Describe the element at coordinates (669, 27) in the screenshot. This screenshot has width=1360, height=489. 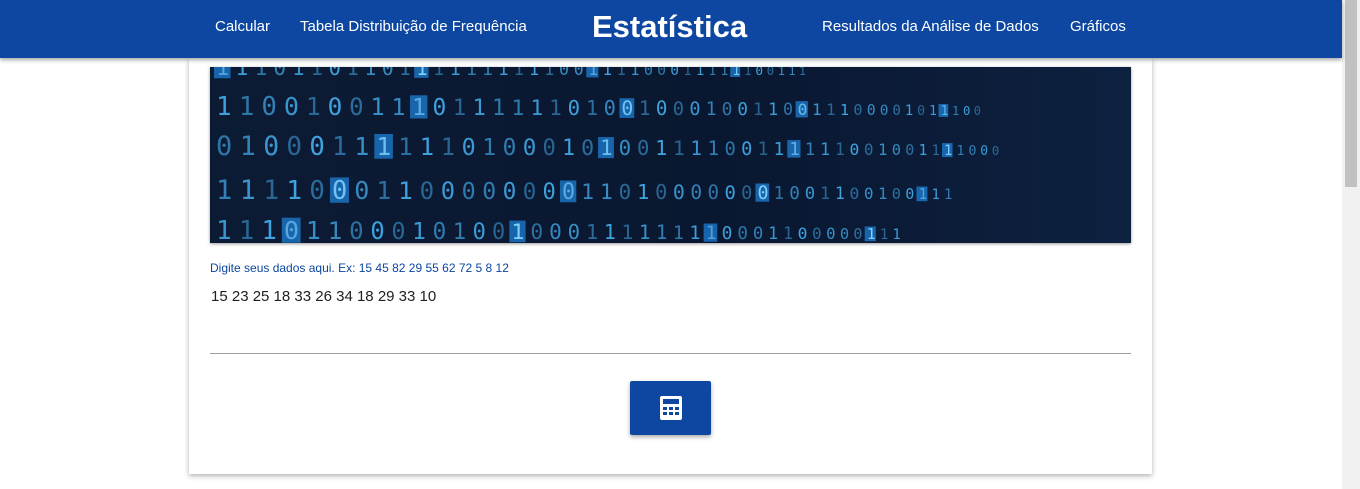
I see `brand-title: Estatística` at that location.